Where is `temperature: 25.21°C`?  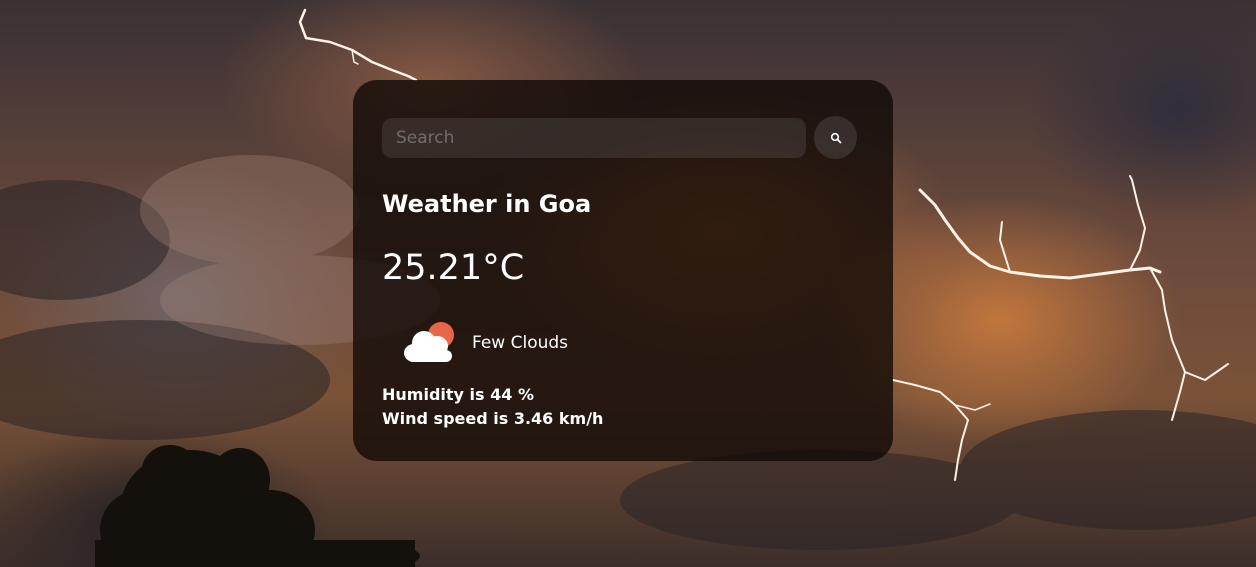 temperature: 25.21°C is located at coordinates (453, 268).